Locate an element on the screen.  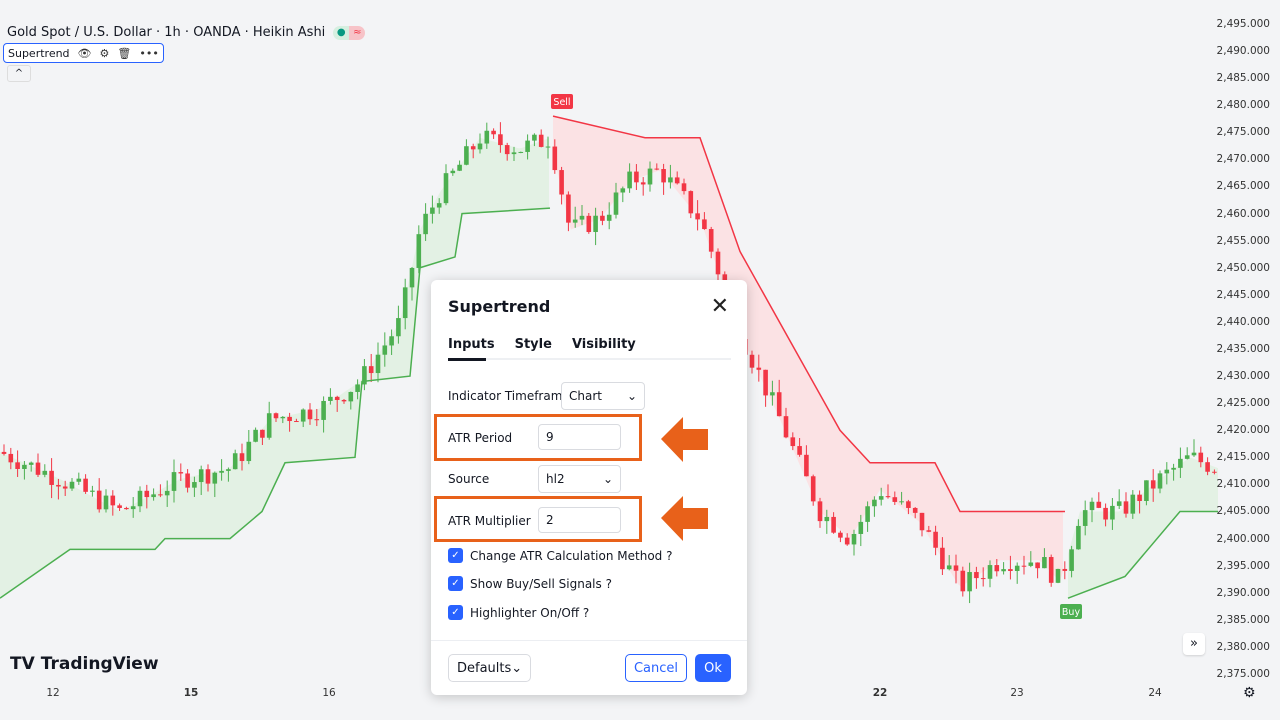
price-label: 2,395.000 is located at coordinates (1243, 565).